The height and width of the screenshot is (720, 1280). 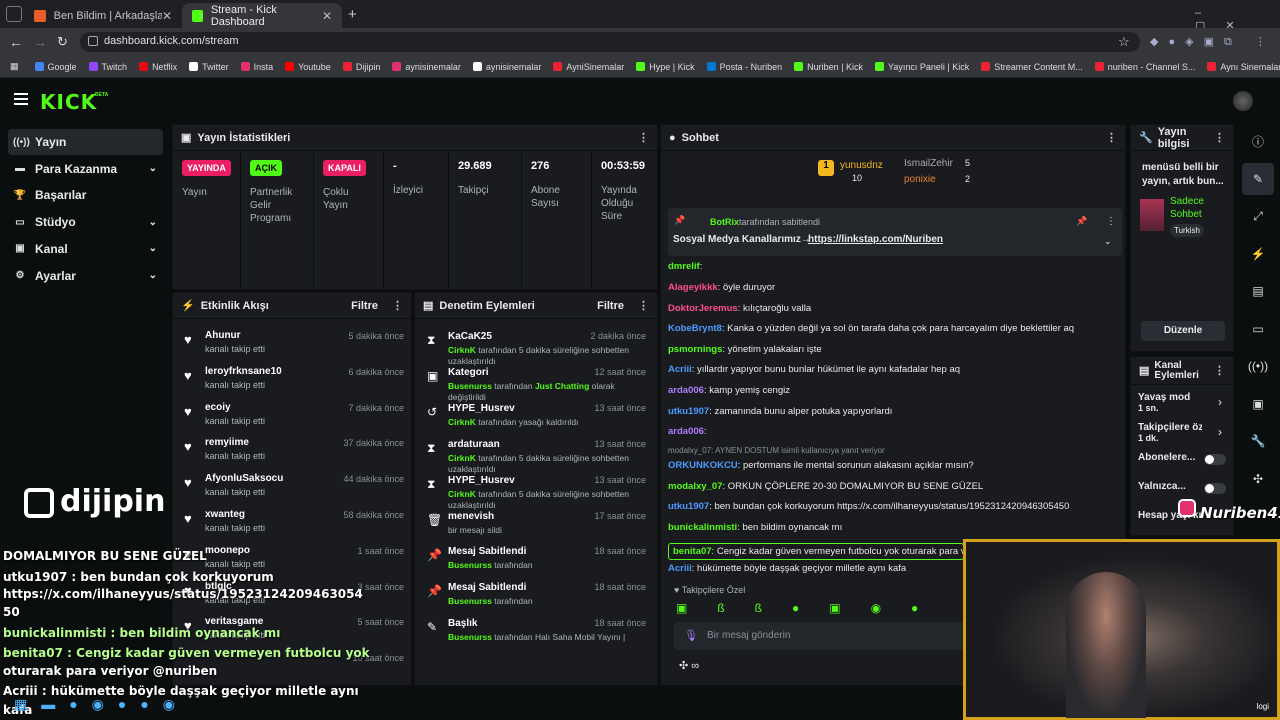 I want to click on chat-username: dmrelif, so click(x=684, y=266).